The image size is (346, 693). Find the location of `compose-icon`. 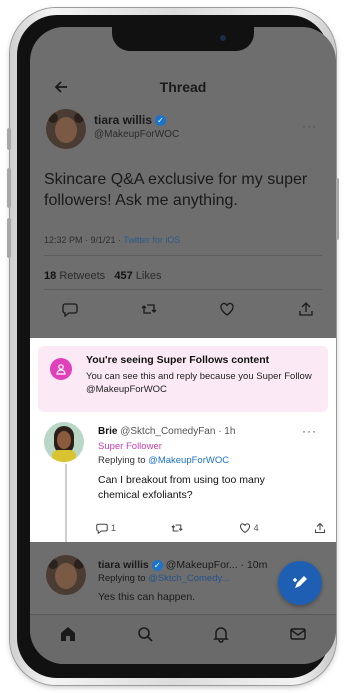

compose-icon is located at coordinates (300, 582).